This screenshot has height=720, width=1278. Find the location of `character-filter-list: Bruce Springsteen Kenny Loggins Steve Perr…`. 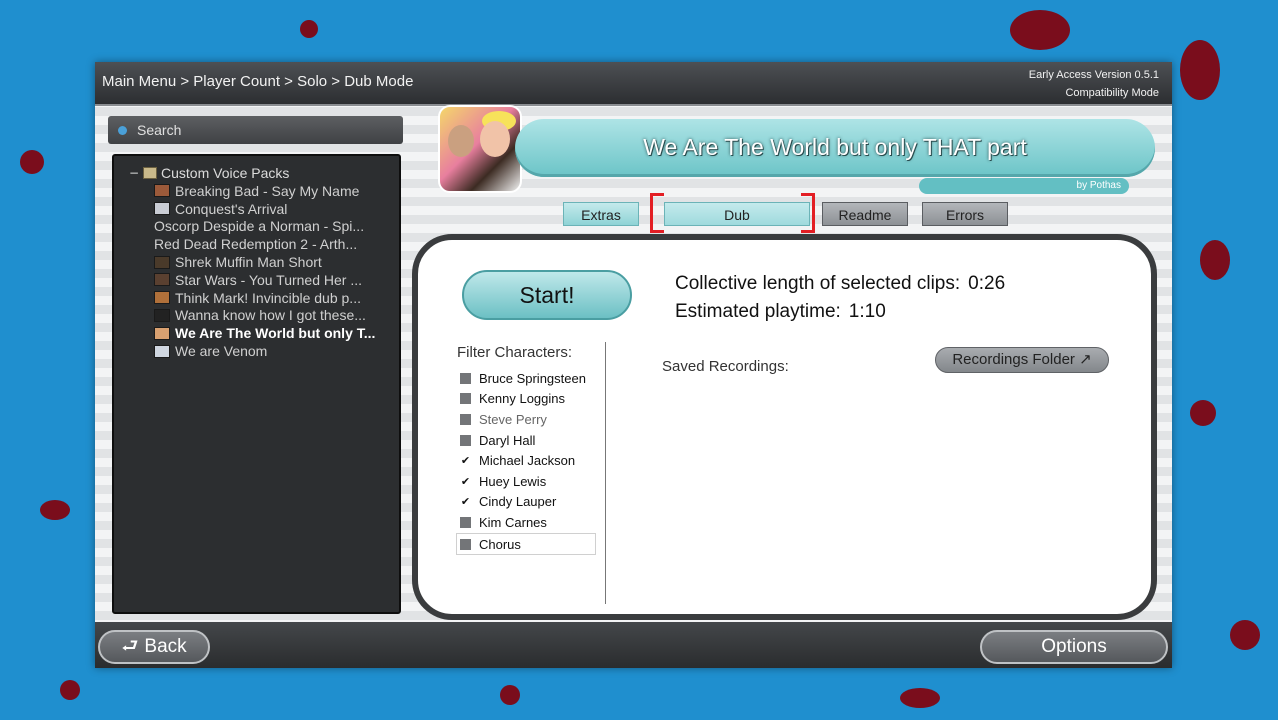

character-filter-list: Bruce Springsteen Kenny Loggins Steve Perr… is located at coordinates (528, 462).